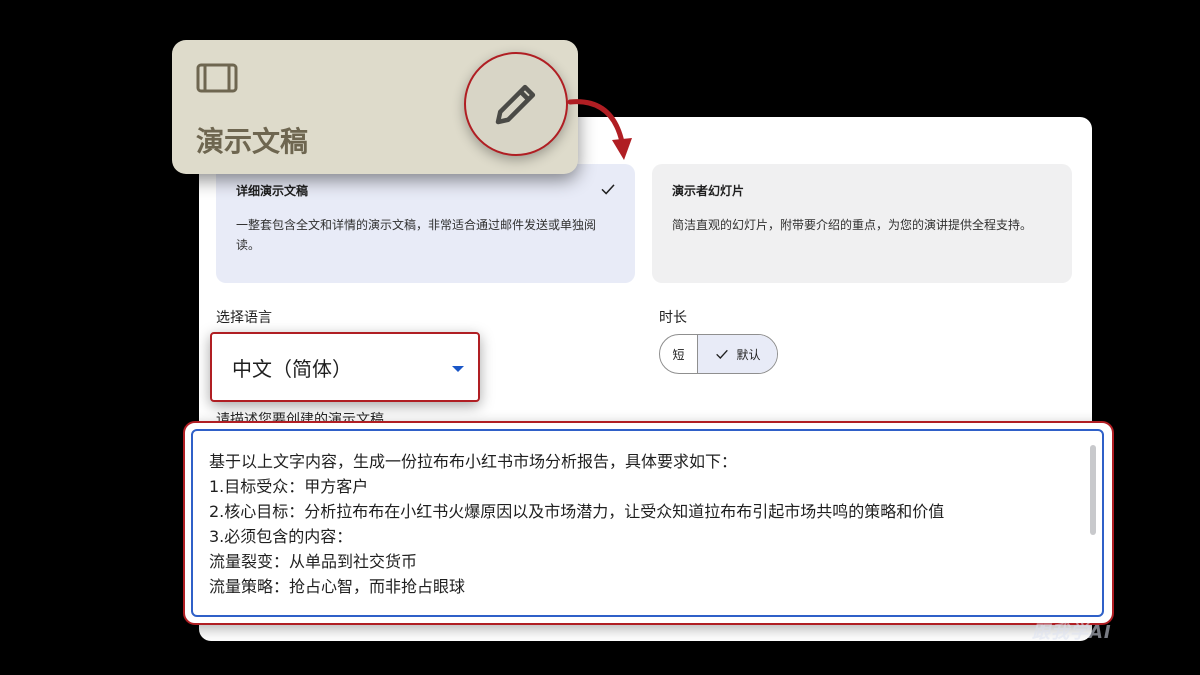  I want to click on duration-option-label: 默认, so click(748, 354).